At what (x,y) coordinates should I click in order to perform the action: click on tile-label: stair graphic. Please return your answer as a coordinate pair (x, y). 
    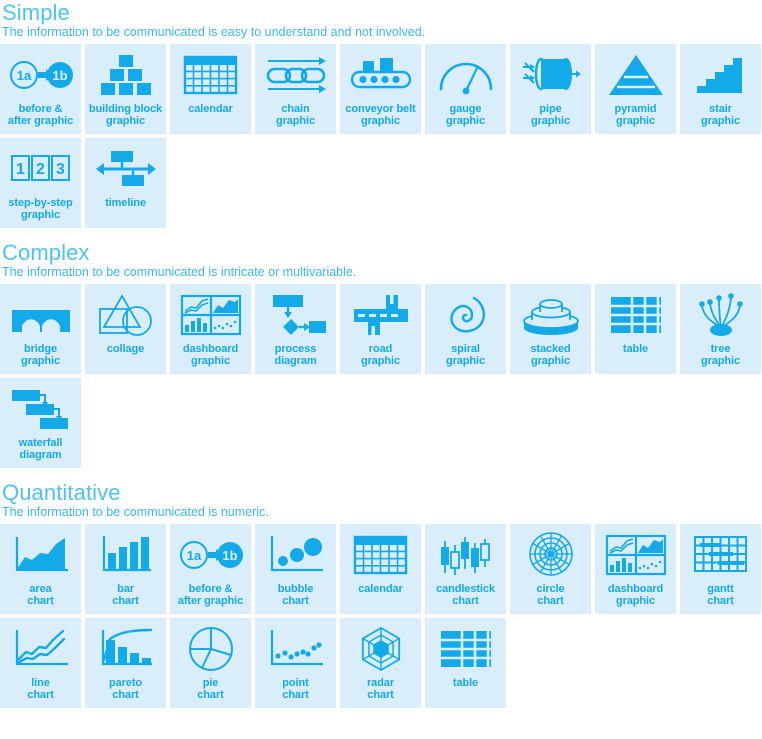
    Looking at the image, I should click on (720, 115).